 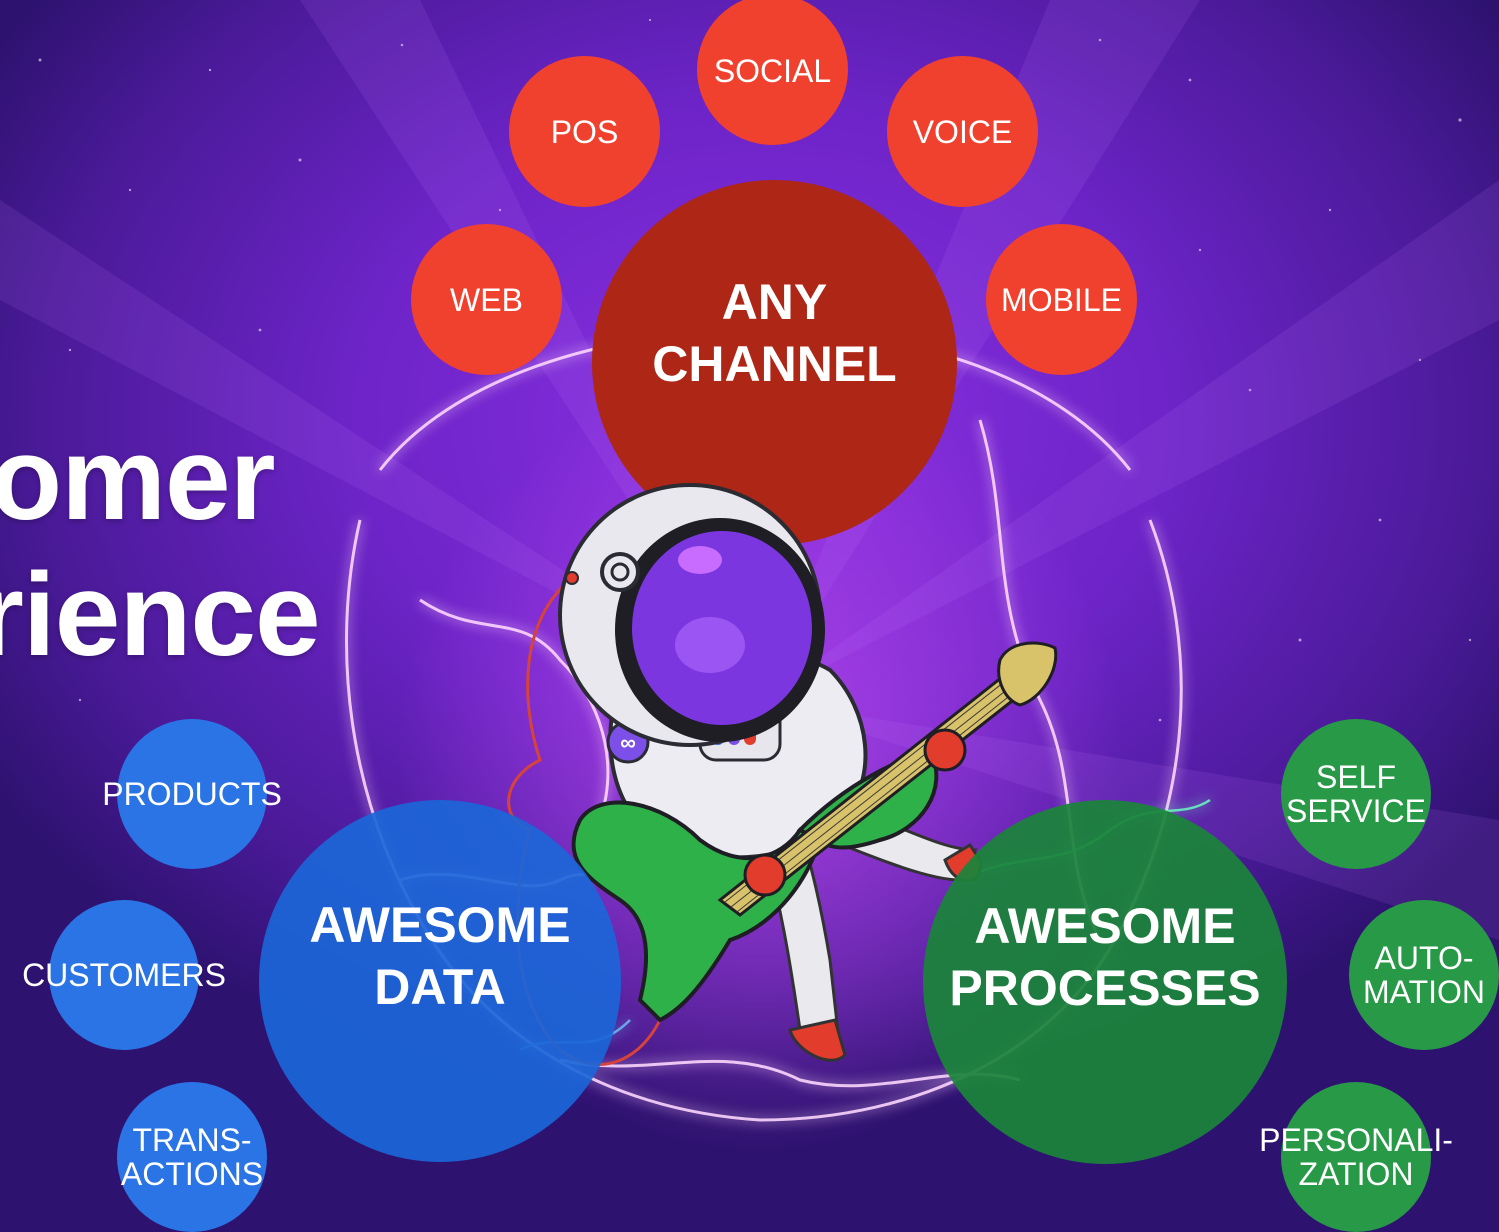 I want to click on process-self-service-label: SELF SERVICE, so click(x=1356, y=794).